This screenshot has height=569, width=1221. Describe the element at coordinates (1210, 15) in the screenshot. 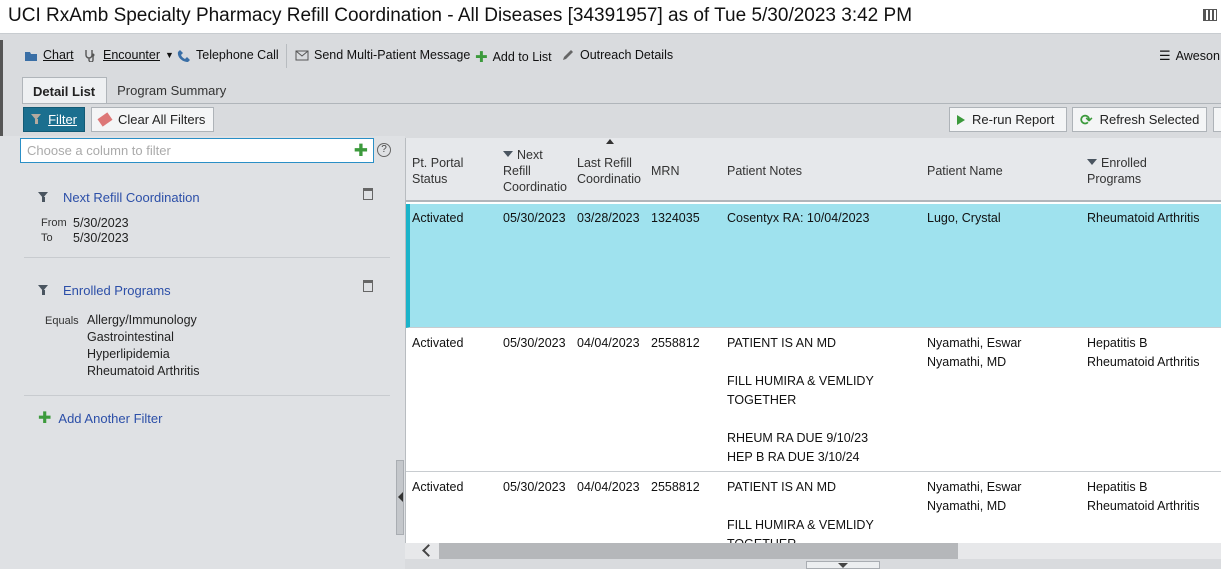

I see `clapperboard-icon` at that location.